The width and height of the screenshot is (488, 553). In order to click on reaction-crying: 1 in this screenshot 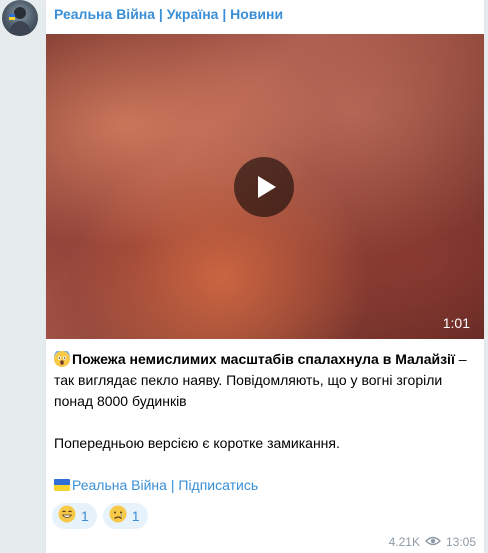, I will do `click(125, 516)`.